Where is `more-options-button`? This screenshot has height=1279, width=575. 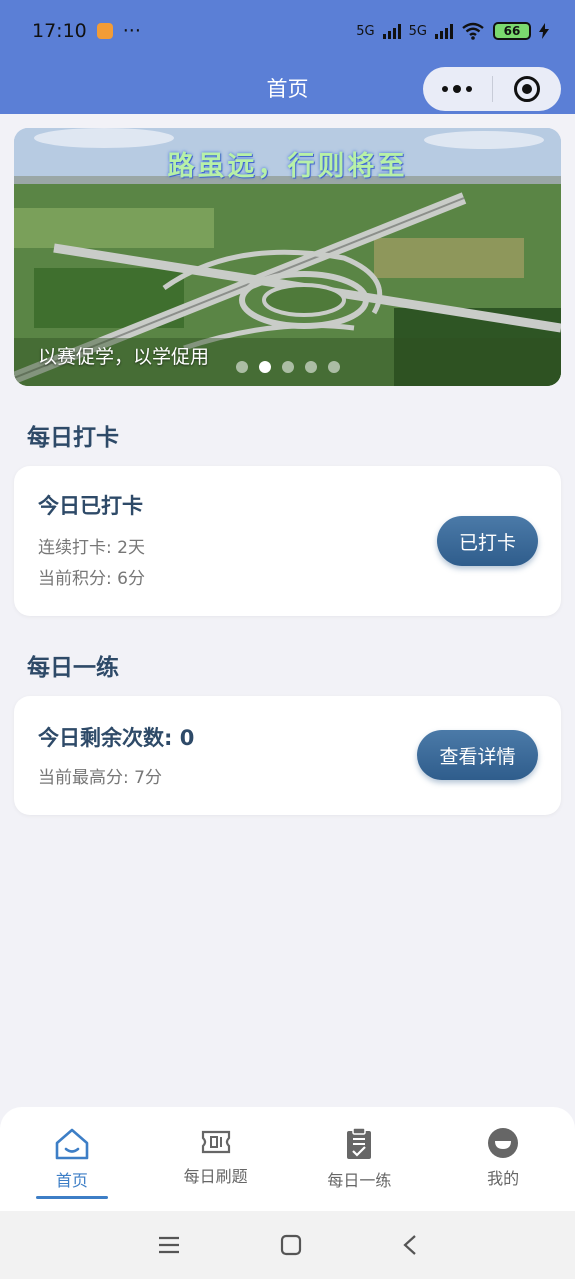 more-options-button is located at coordinates (457, 89).